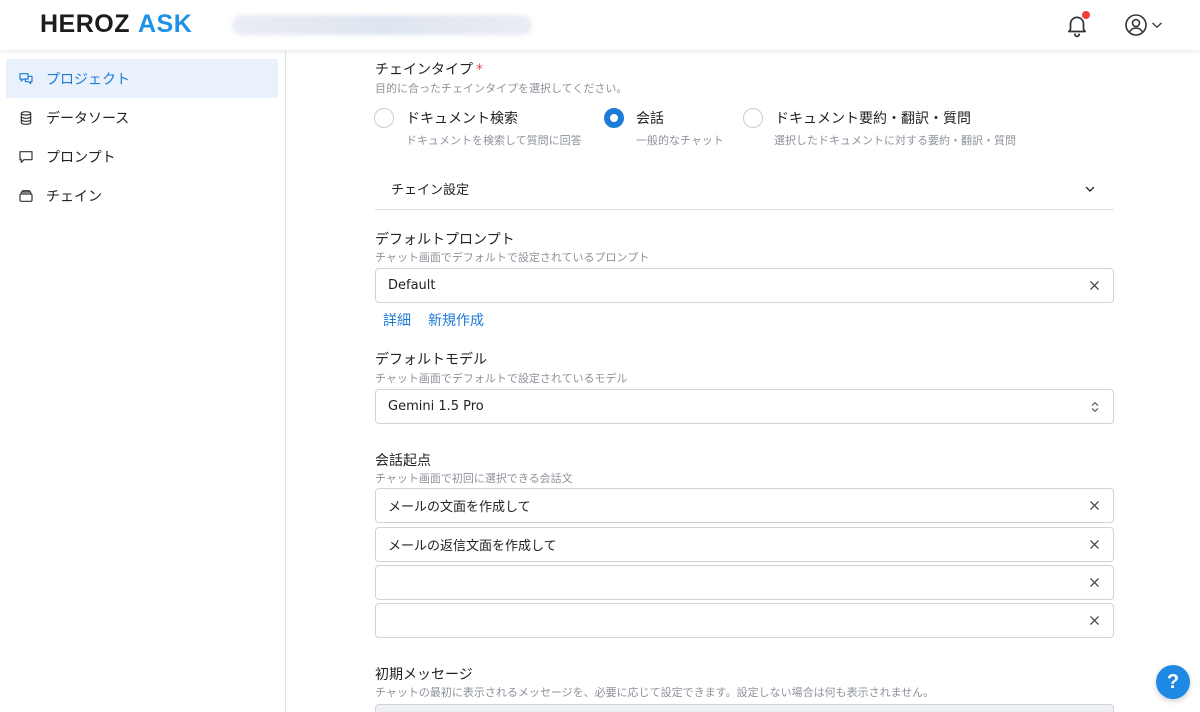 The image size is (1200, 712). What do you see at coordinates (26, 195) in the screenshot?
I see `stack-icon` at bounding box center [26, 195].